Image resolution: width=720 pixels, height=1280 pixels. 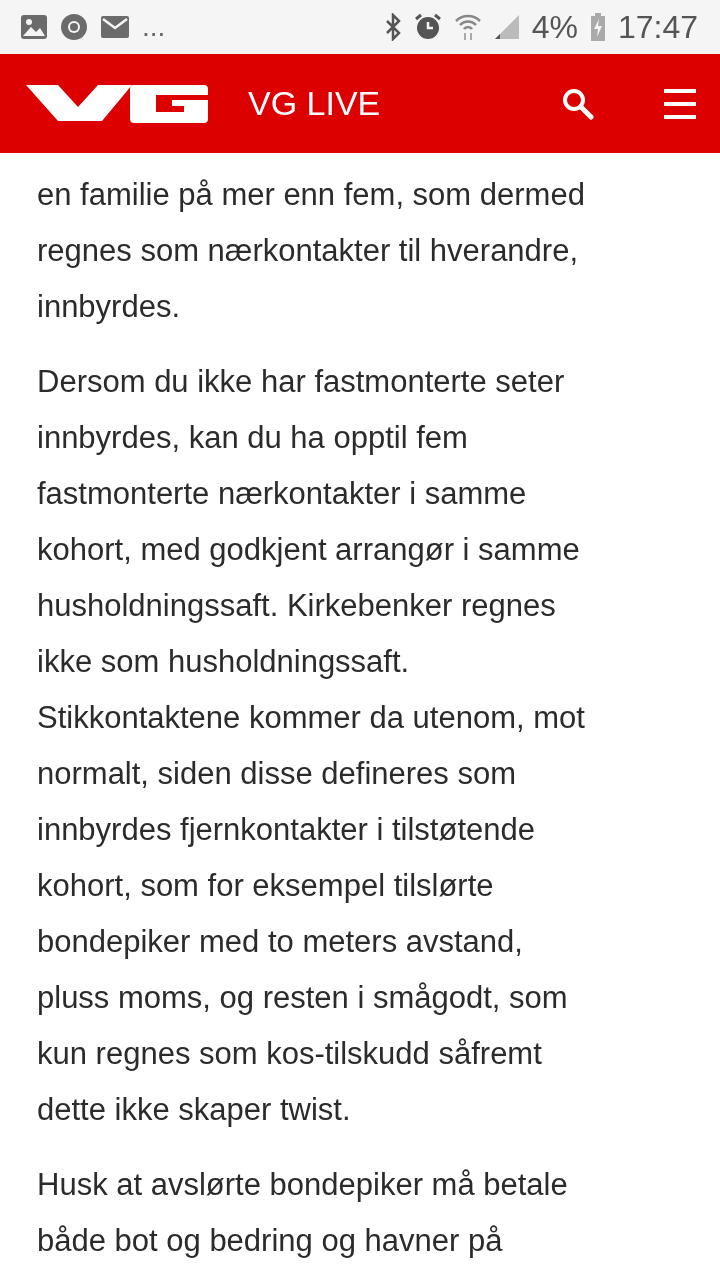 What do you see at coordinates (554, 27) in the screenshot?
I see `battery-percent: 4%` at bounding box center [554, 27].